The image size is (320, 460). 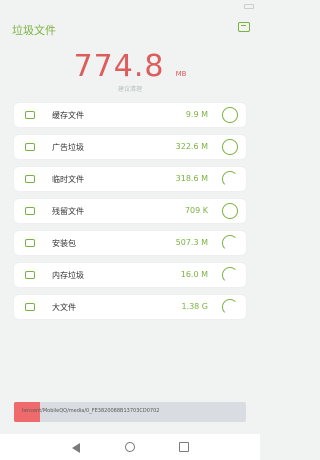 I want to click on system-navigation-bar, so click(x=130, y=447).